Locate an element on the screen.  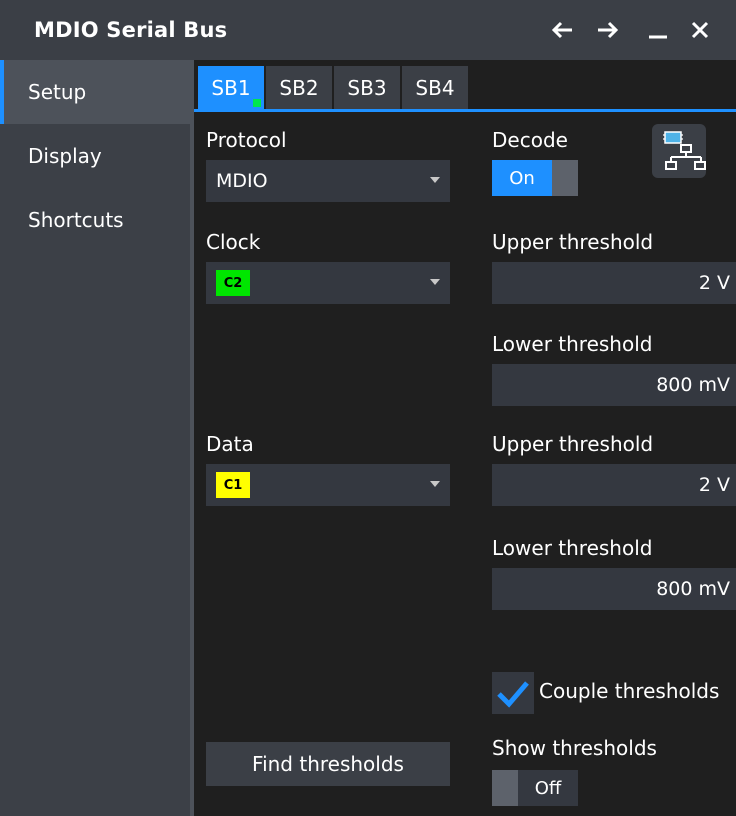
data-upper-threshold-input: 2 V is located at coordinates (614, 485).